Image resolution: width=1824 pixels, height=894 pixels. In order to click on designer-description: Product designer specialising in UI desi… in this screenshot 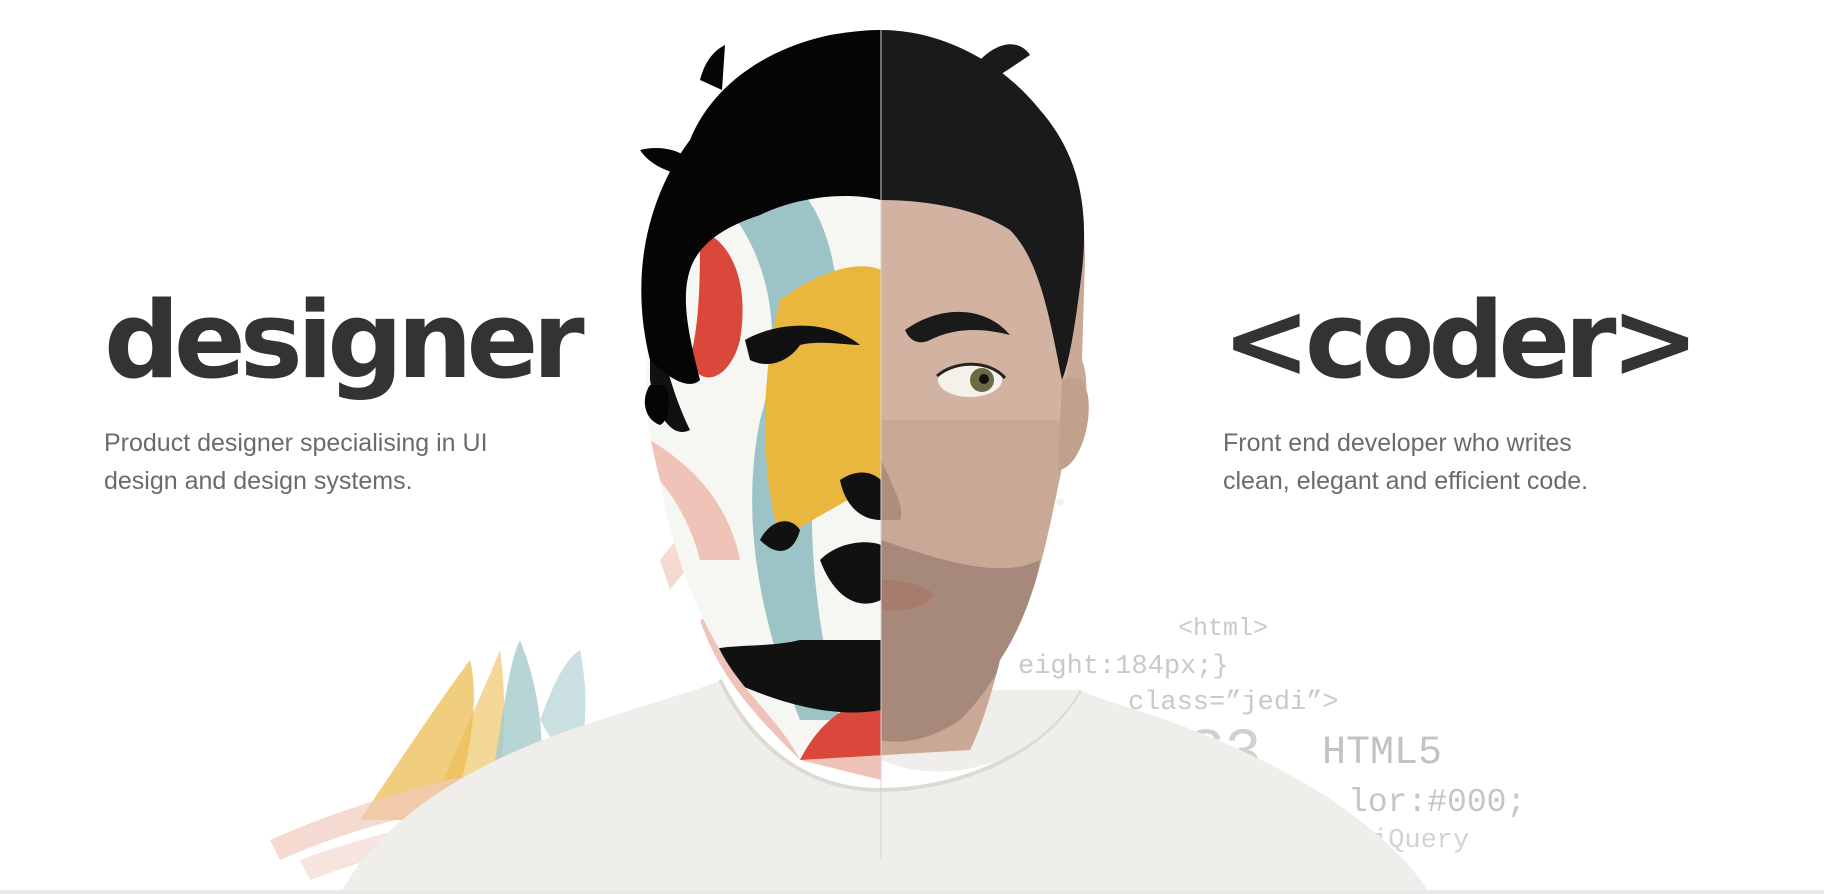, I will do `click(296, 462)`.